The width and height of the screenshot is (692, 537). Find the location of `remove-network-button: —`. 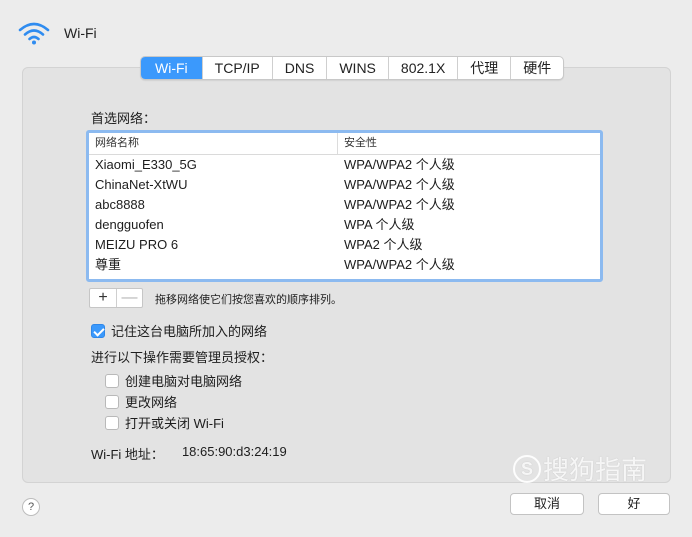

remove-network-button: — is located at coordinates (129, 298).